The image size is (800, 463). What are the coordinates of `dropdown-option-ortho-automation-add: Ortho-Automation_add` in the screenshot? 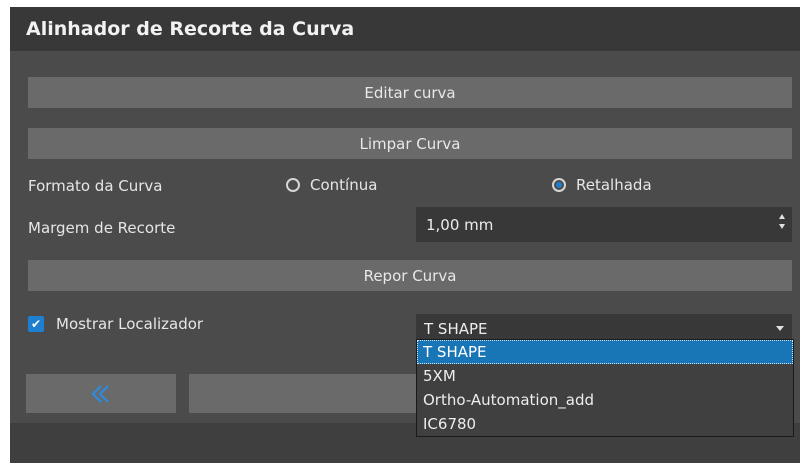 It's located at (605, 400).